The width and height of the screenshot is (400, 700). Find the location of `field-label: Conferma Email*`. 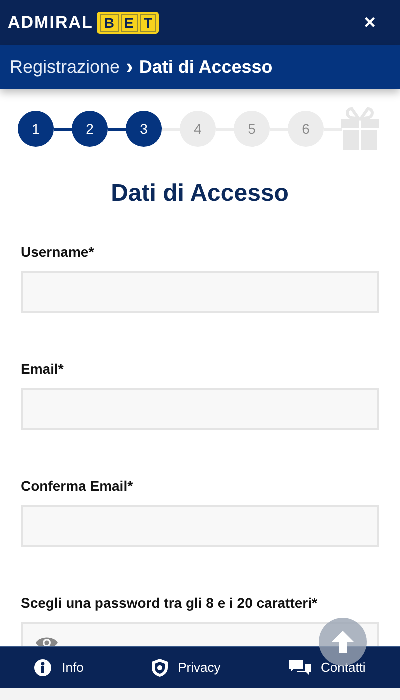

field-label: Conferma Email* is located at coordinates (77, 486).